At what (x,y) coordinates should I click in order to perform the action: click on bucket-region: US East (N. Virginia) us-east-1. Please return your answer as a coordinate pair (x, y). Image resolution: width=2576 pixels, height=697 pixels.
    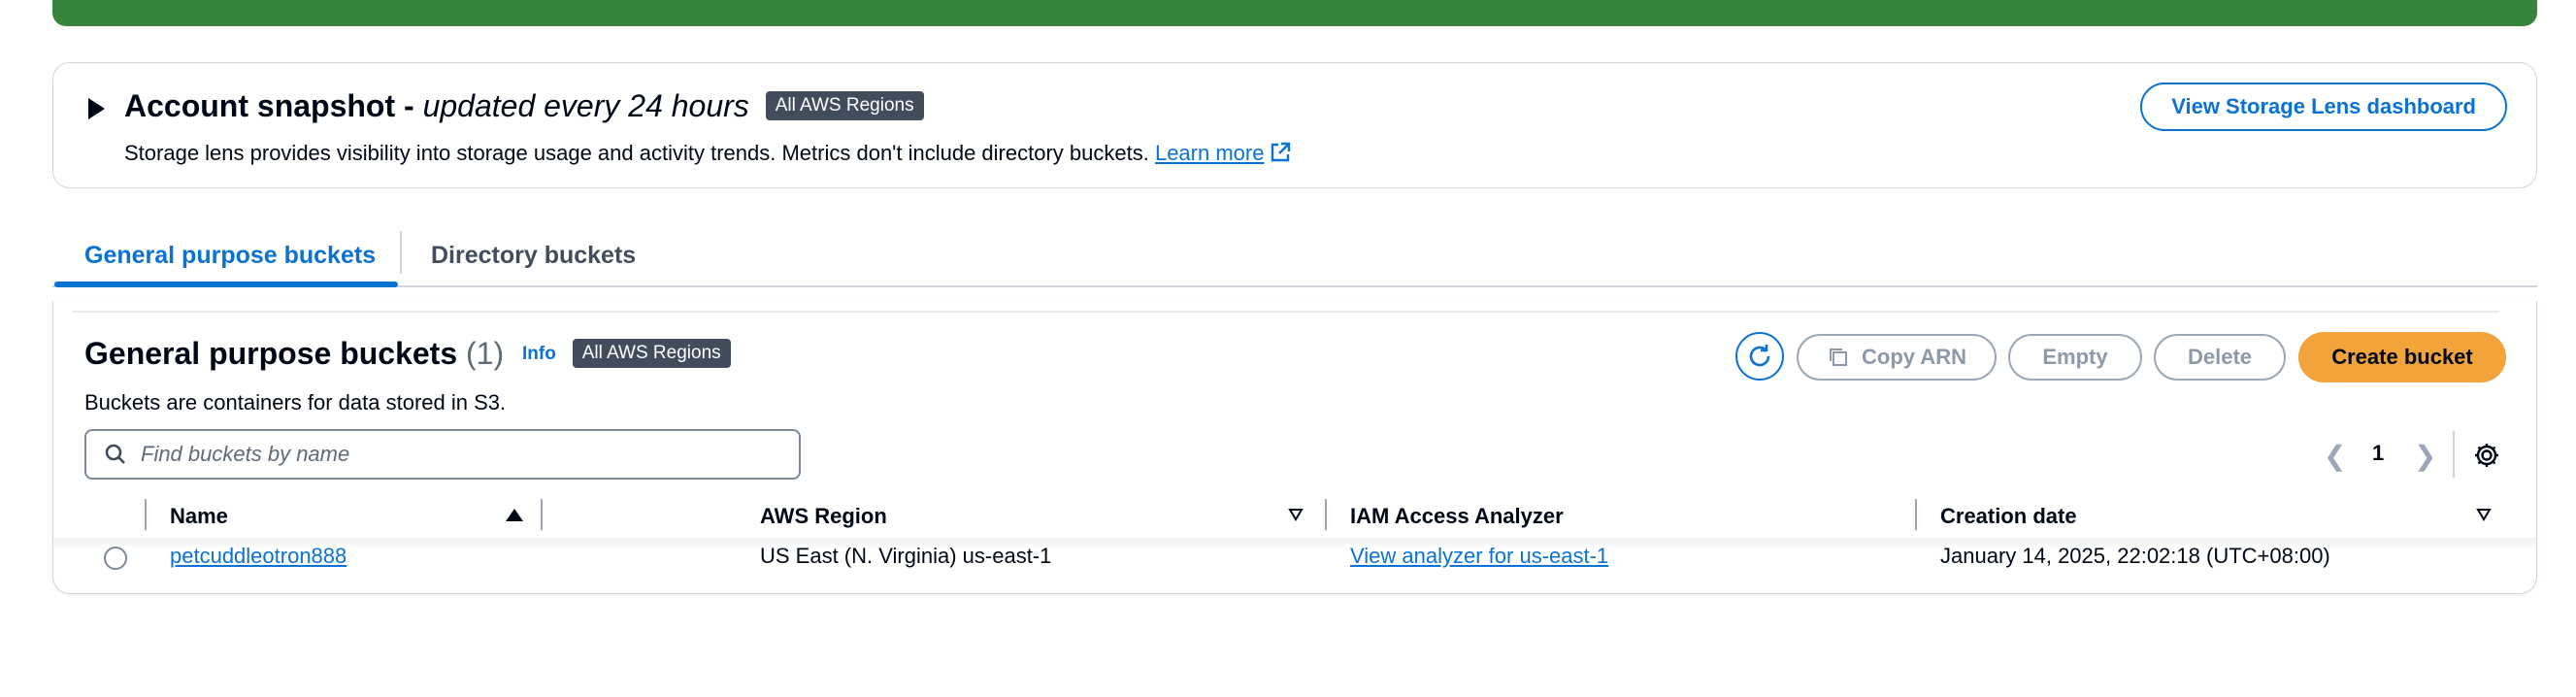
    Looking at the image, I should click on (906, 556).